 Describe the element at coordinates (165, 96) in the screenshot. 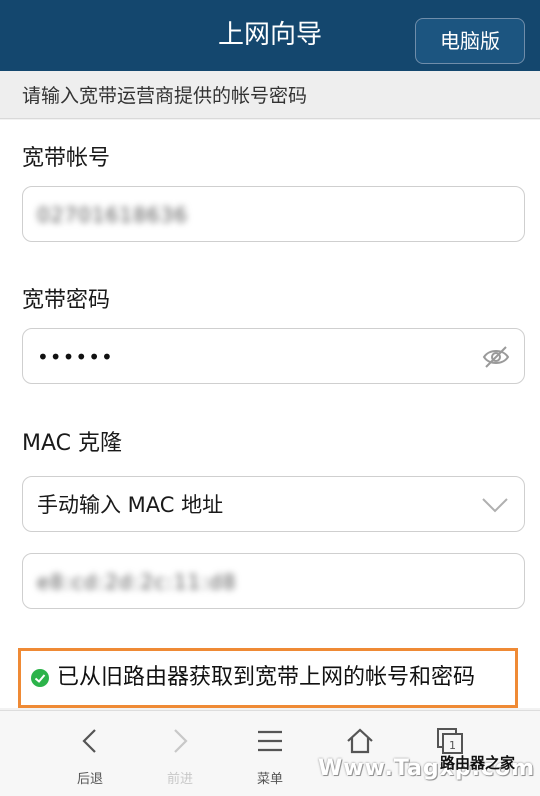

I see `instruction-text: 请输入宽带运营商提供的帐号密码` at that location.